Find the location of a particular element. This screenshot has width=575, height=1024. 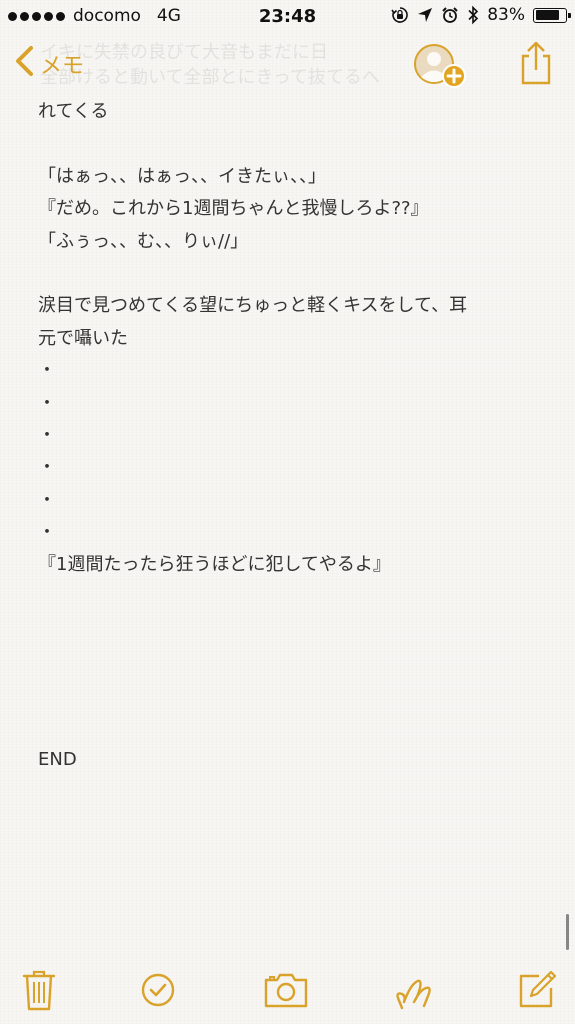

add-people-icon is located at coordinates (441, 70).